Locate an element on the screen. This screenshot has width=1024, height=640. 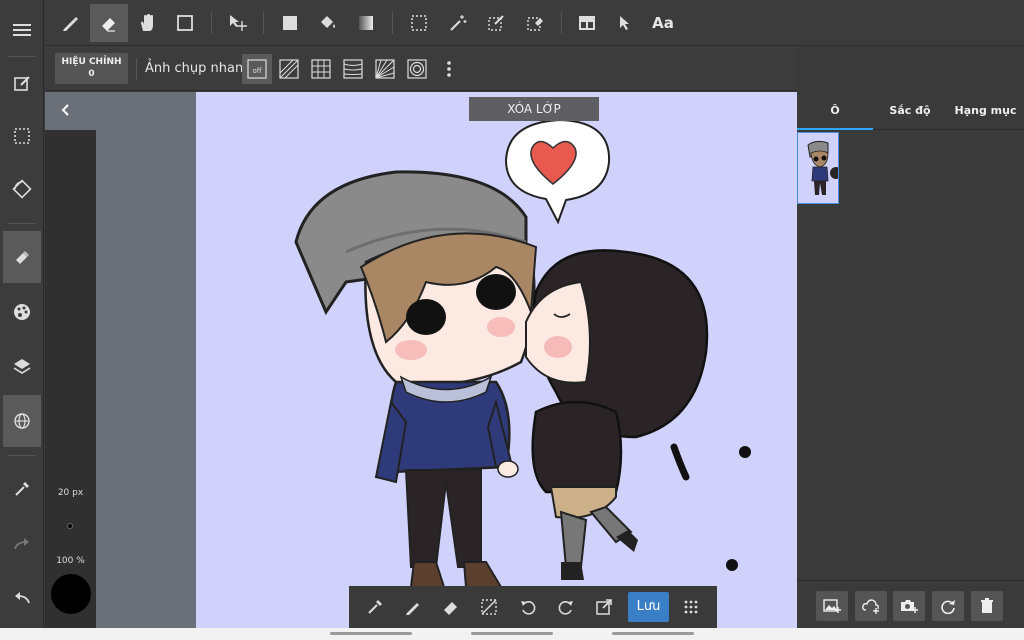
quick-bar-menu-button is located at coordinates (691, 607).